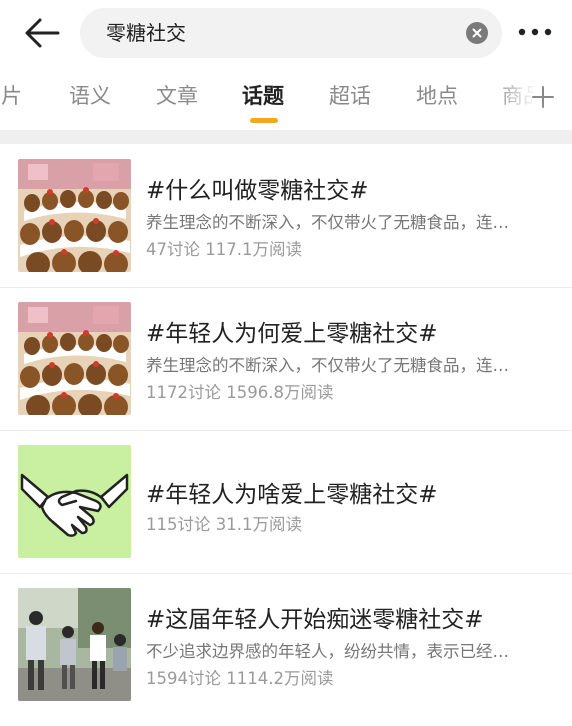 Image resolution: width=572 pixels, height=726 pixels. What do you see at coordinates (437, 96) in the screenshot?
I see `tab-locations: 地点` at bounding box center [437, 96].